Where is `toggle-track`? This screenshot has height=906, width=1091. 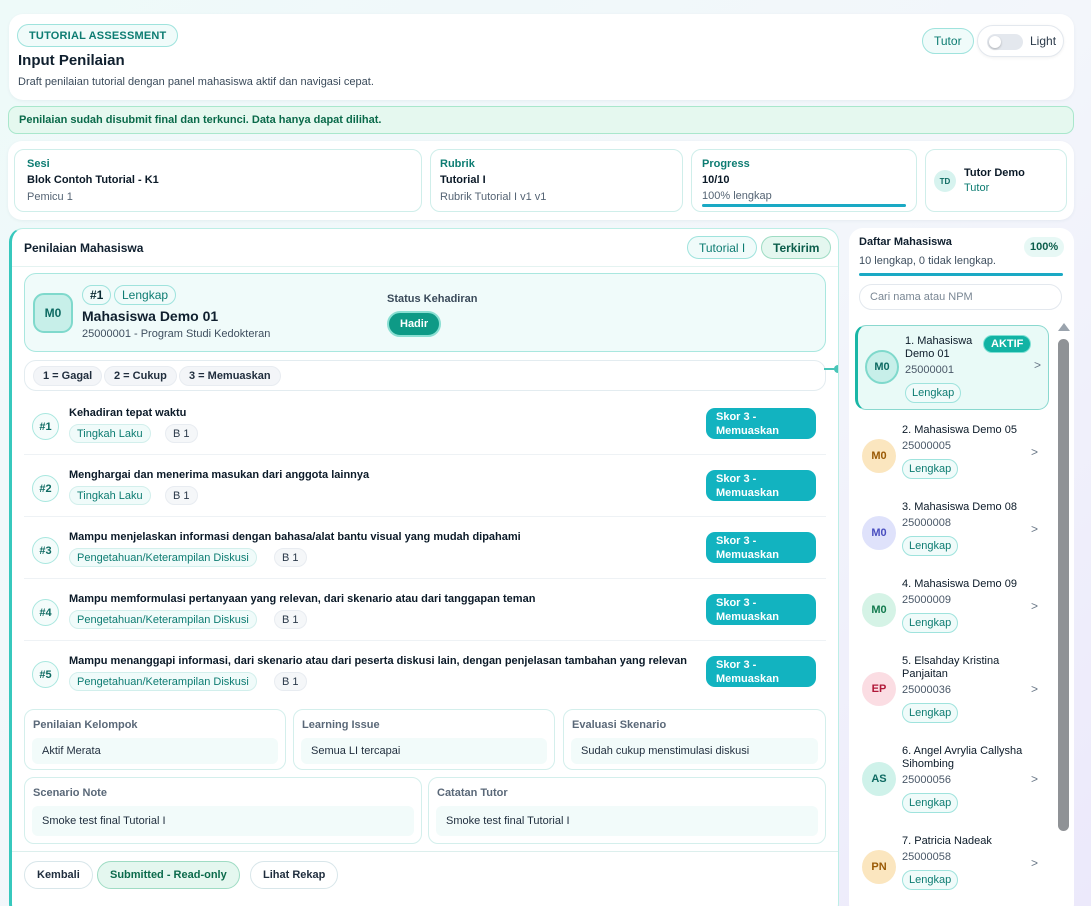
toggle-track is located at coordinates (1005, 42).